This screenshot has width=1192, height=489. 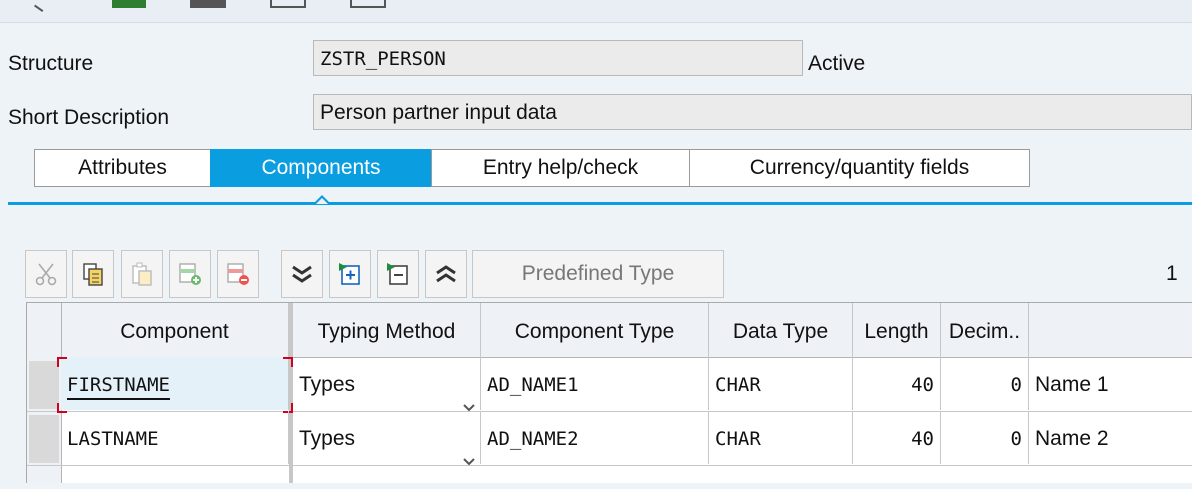 What do you see at coordinates (560, 168) in the screenshot?
I see `tab-entry-help-check: Entry help/check` at bounding box center [560, 168].